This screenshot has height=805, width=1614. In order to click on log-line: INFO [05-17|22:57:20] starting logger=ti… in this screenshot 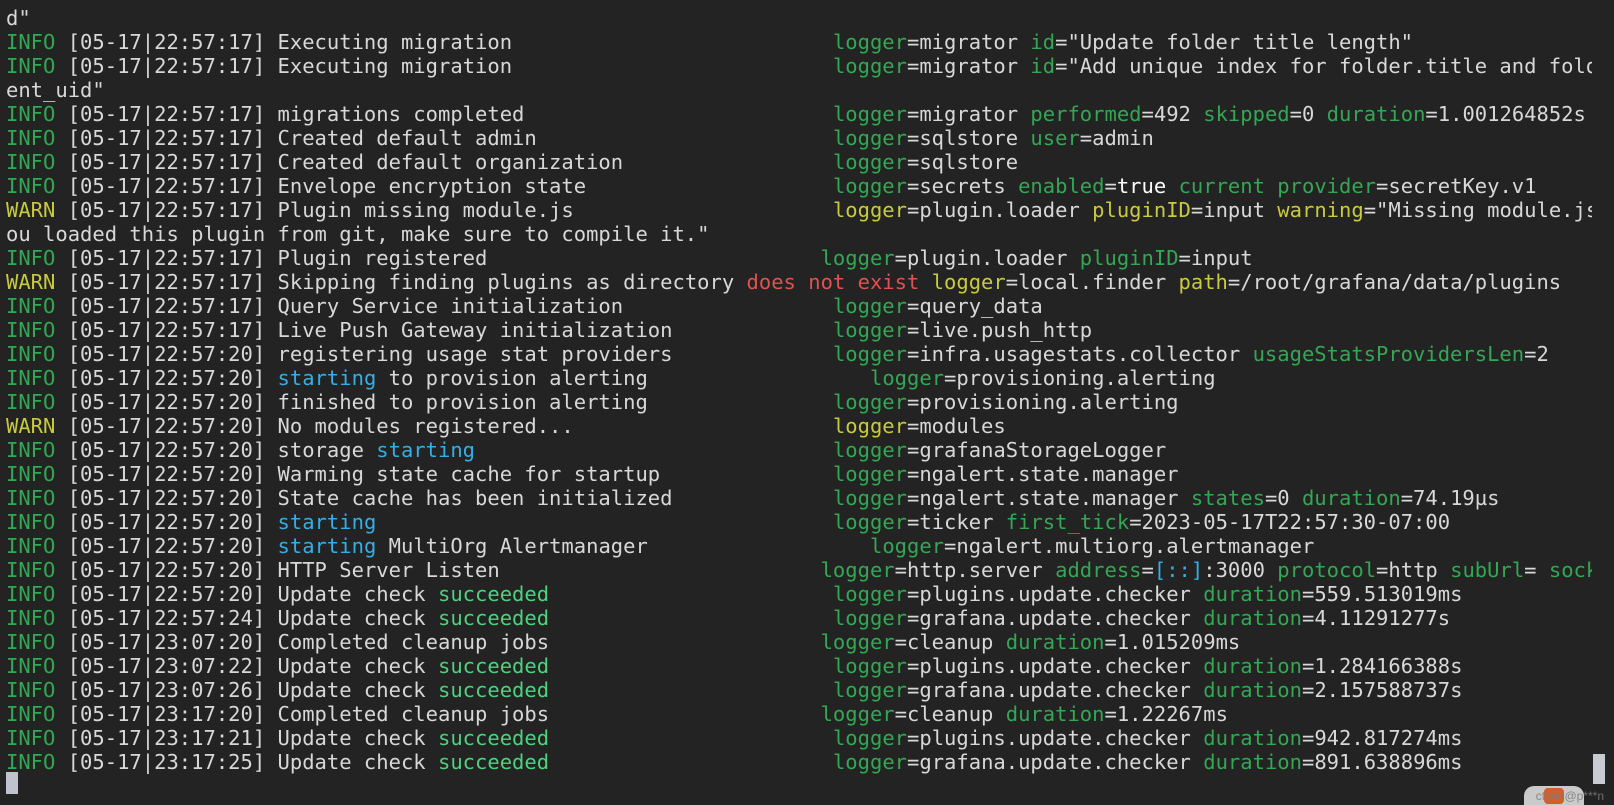, I will do `click(799, 522)`.